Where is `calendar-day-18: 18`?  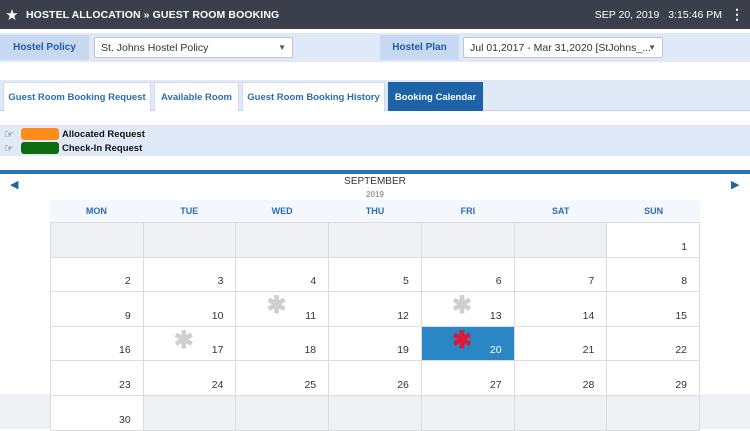
calendar-day-18: 18 is located at coordinates (283, 344).